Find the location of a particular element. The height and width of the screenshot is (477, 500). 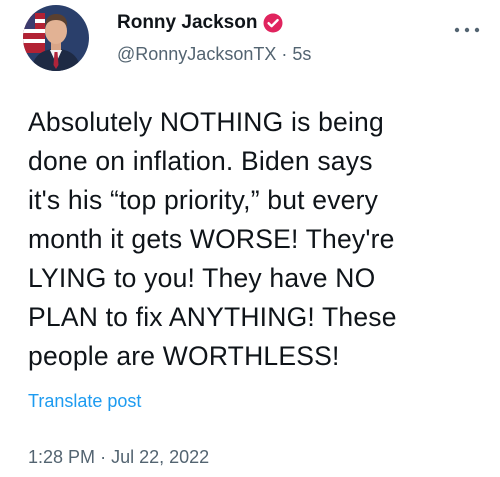

author-display-name: Ronny Jackson is located at coordinates (187, 23).